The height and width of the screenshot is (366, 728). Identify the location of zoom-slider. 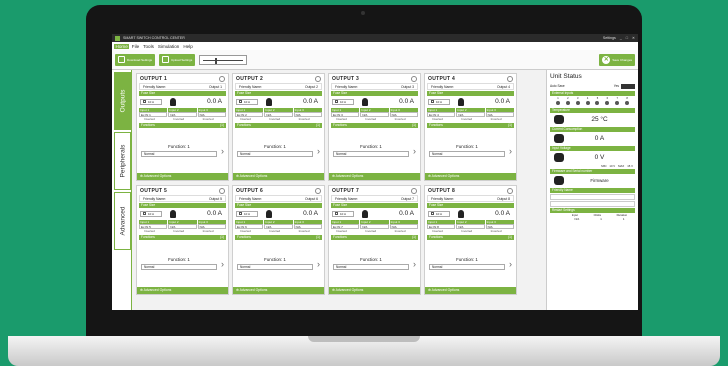
(223, 59).